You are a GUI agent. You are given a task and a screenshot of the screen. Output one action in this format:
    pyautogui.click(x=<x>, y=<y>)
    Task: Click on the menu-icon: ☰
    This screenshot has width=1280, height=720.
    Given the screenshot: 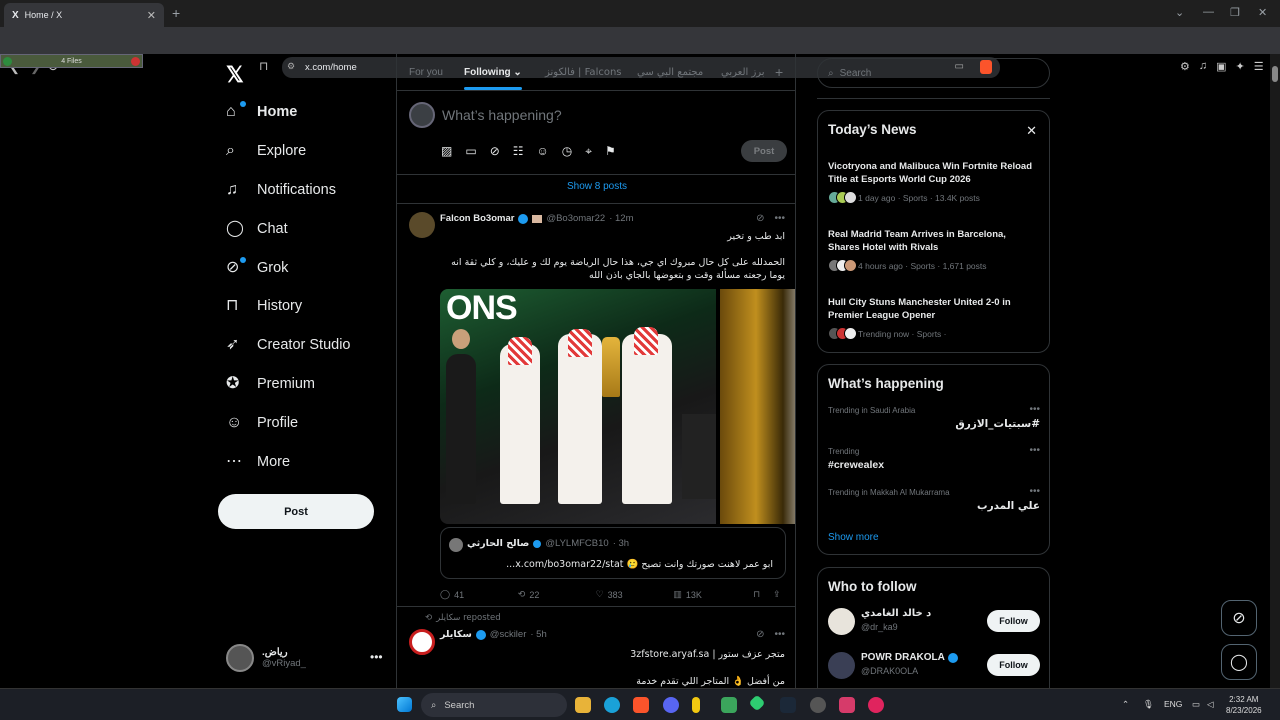 What is the action you would take?
    pyautogui.click(x=1259, y=66)
    